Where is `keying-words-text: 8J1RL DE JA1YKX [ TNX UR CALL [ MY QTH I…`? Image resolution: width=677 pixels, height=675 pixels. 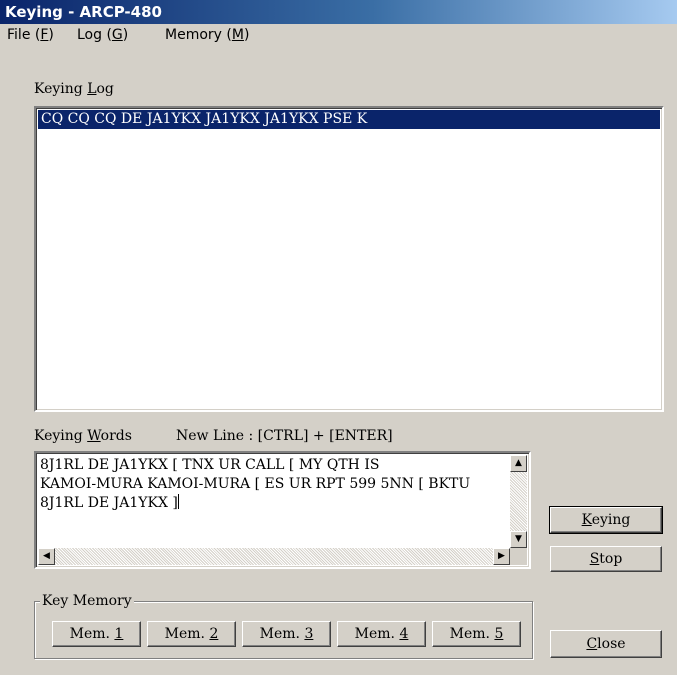
keying-words-text: 8J1RL DE JA1YKX [ TNX UR CALL [ MY QTH I… is located at coordinates (267, 484).